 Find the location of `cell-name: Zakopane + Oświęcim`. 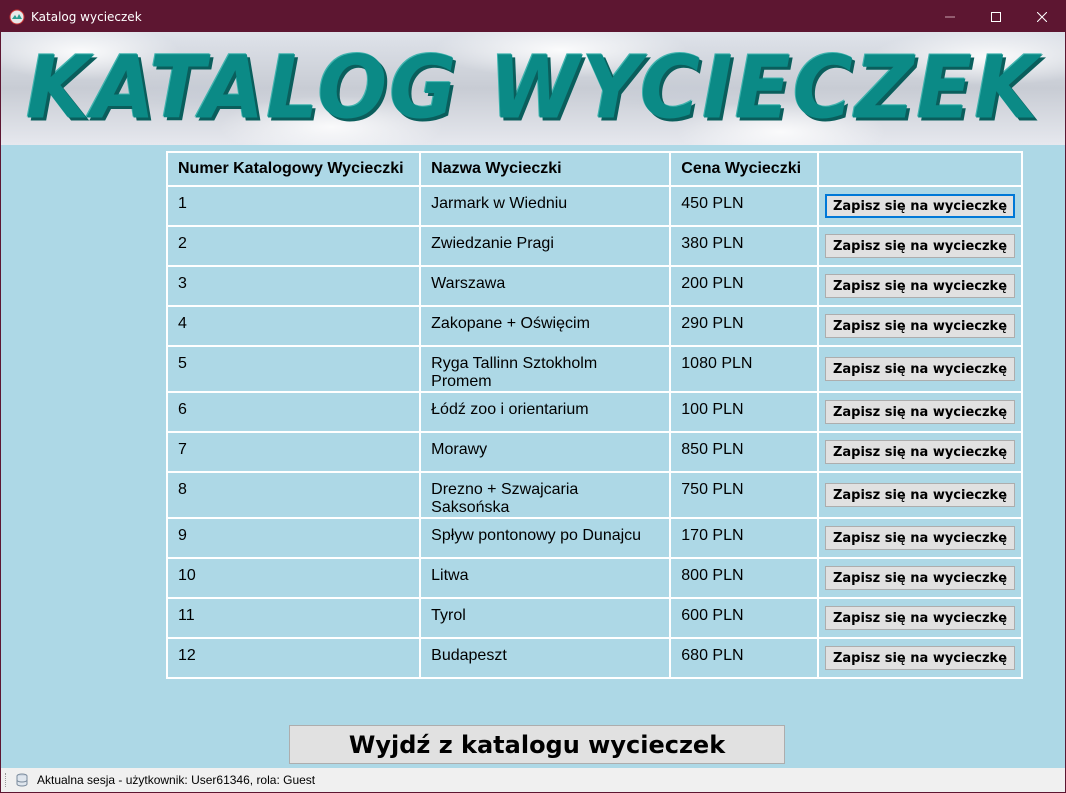

cell-name: Zakopane + Oświęcim is located at coordinates (545, 326).